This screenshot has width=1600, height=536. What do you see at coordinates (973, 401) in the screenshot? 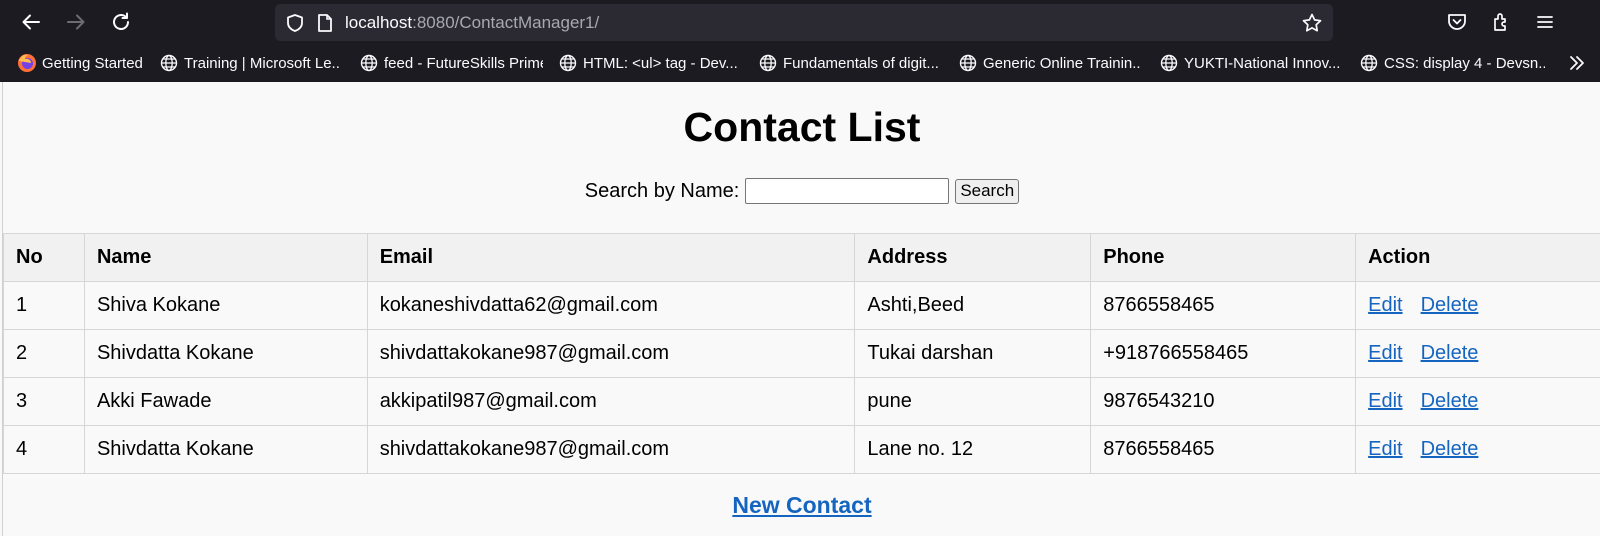
I see `cell-address: pune` at bounding box center [973, 401].